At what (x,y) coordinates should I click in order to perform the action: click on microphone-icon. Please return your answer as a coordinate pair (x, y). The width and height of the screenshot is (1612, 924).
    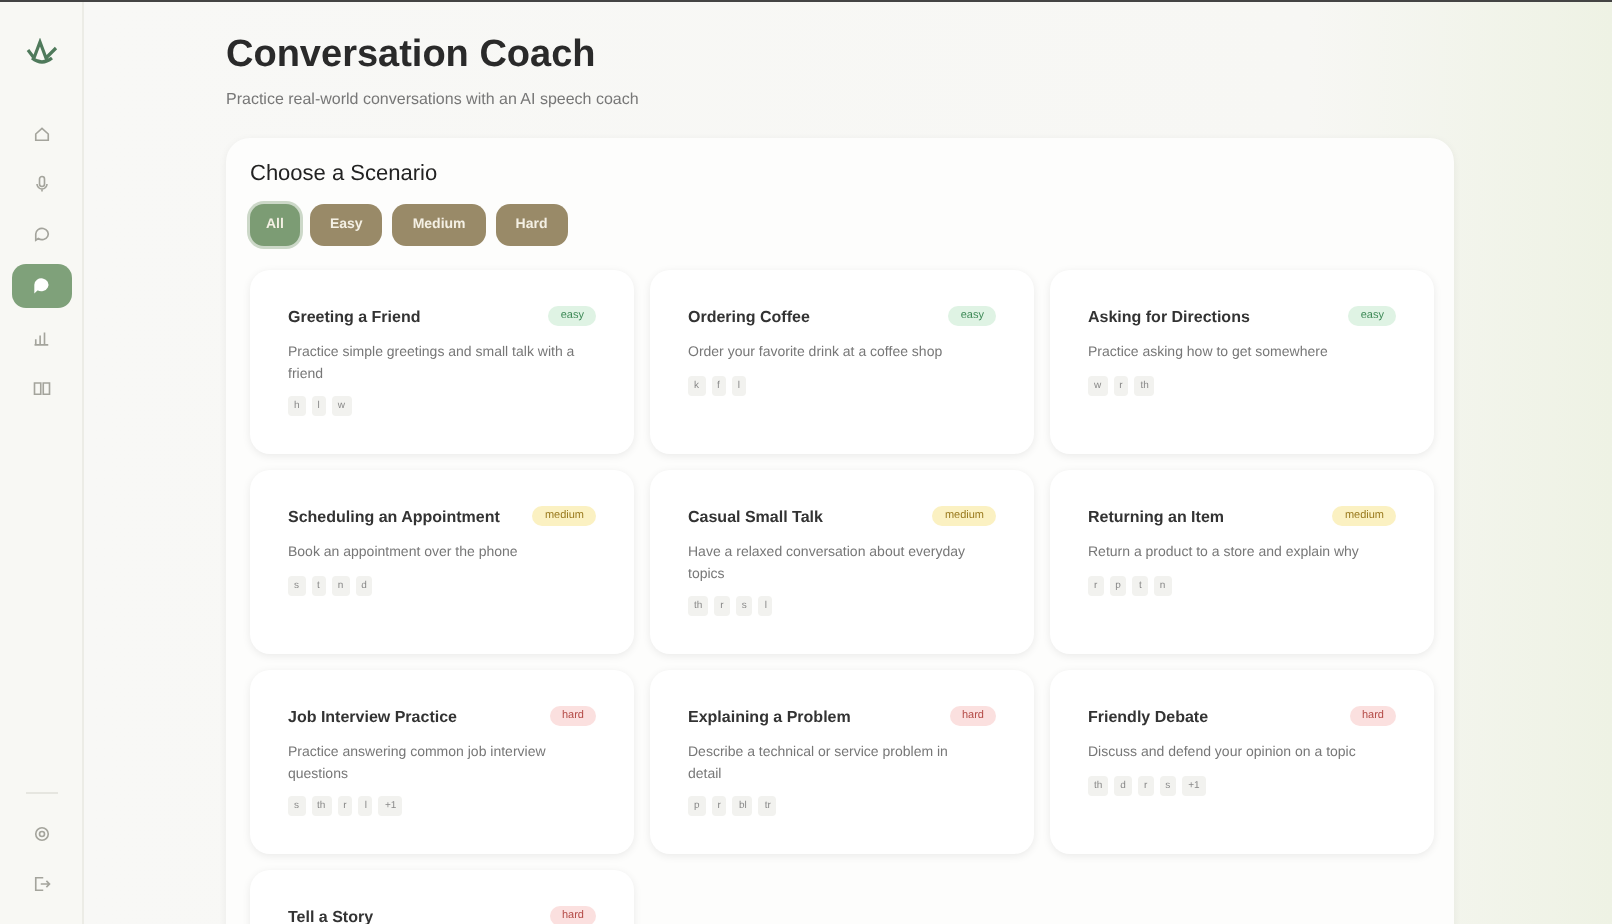
    Looking at the image, I should click on (41, 184).